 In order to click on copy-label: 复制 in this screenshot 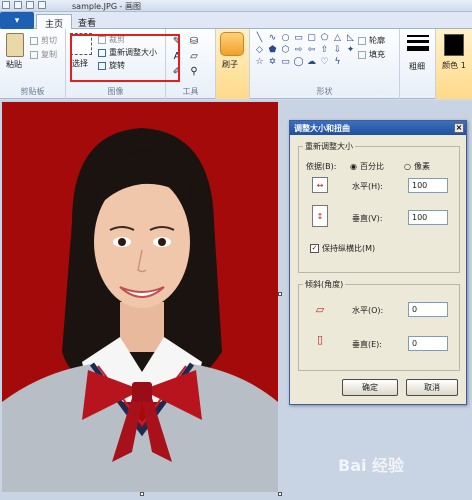, I will do `click(49, 54)`.